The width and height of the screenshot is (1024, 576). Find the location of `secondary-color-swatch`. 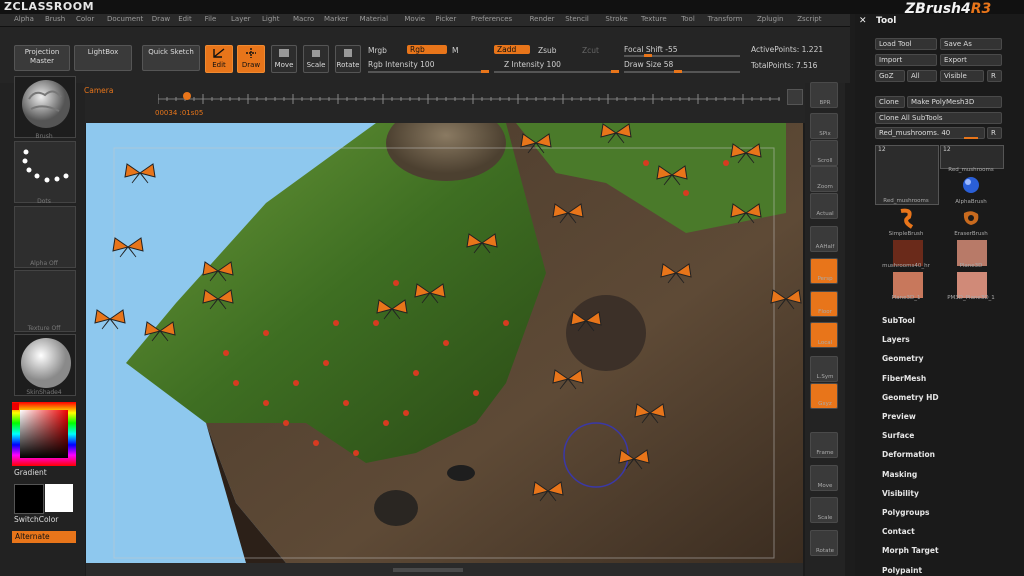

secondary-color-swatch is located at coordinates (29, 499).